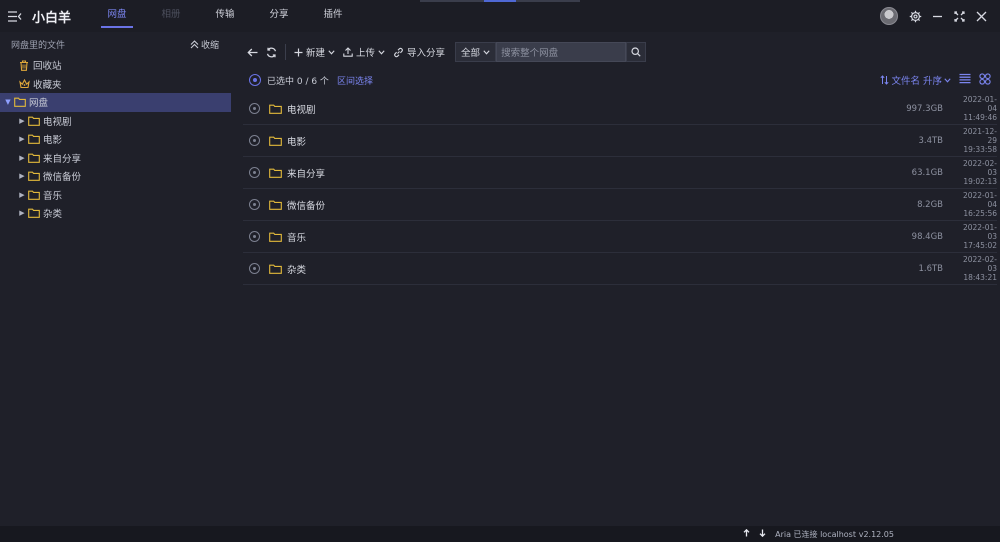 Image resolution: width=1000 pixels, height=542 pixels. I want to click on sidebar-item-label: 电视剧, so click(57, 122).